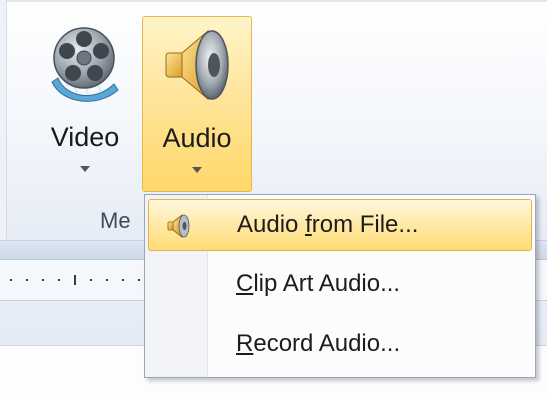  I want to click on video-button: Video, so click(85, 104).